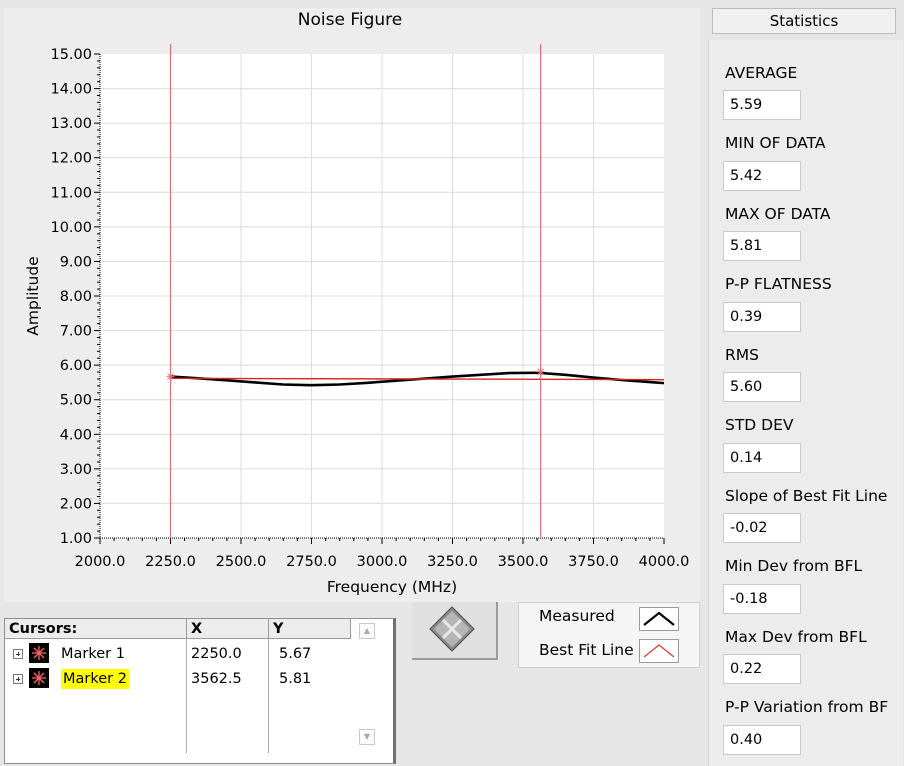 This screenshot has width=904, height=766. Describe the element at coordinates (295, 679) in the screenshot. I see `marker-2-y: 5.81` at that location.